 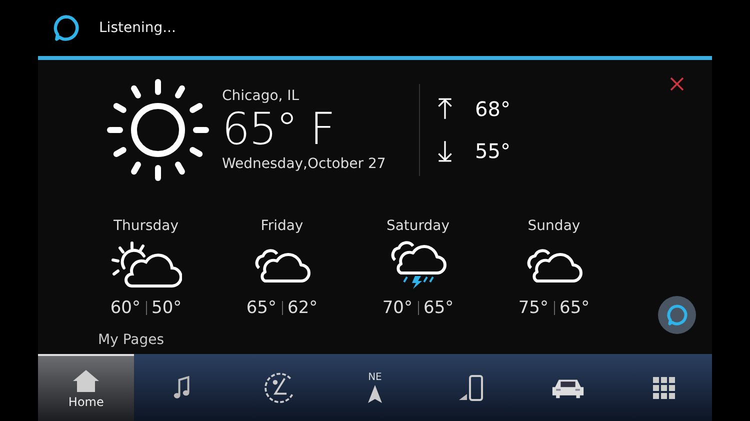 I want to click on day-name: Thursday, so click(x=146, y=226).